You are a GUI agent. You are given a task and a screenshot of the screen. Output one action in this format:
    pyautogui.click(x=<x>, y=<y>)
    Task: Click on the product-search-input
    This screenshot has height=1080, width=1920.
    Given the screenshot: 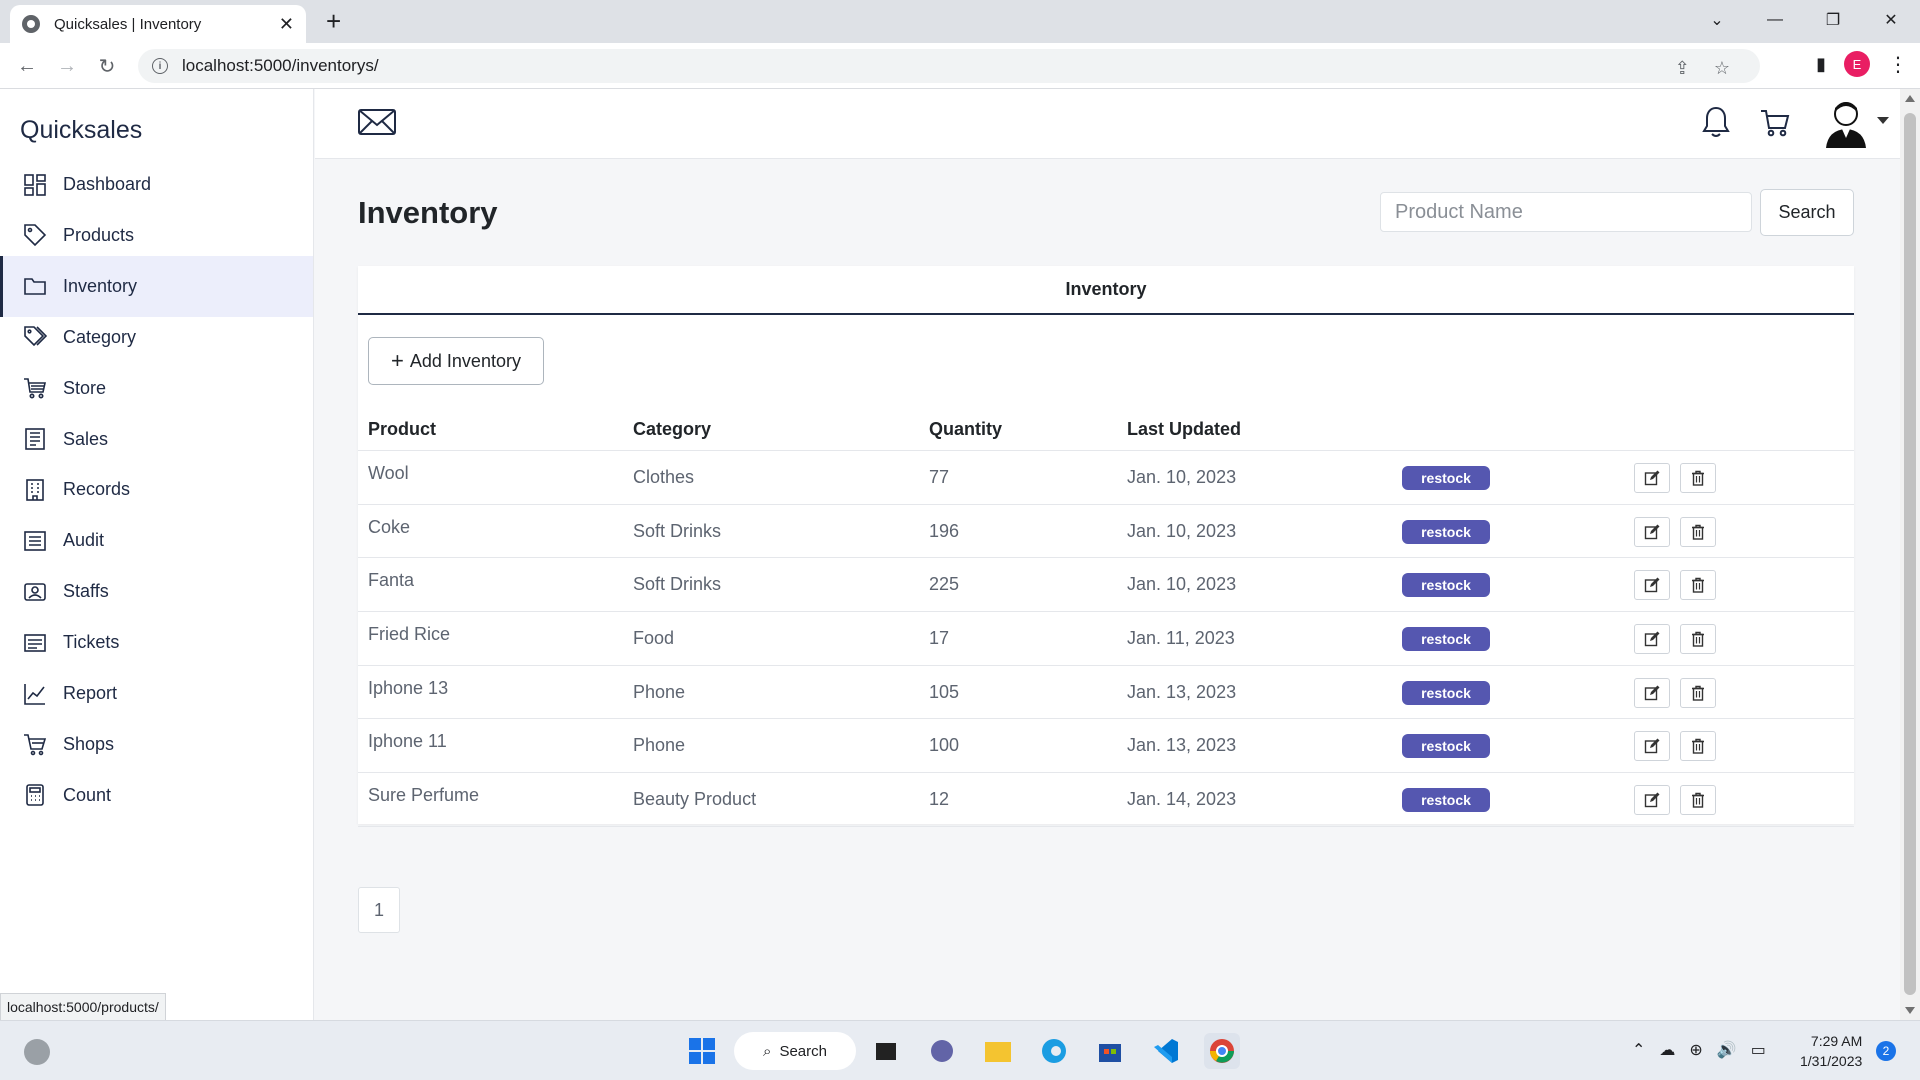 What is the action you would take?
    pyautogui.click(x=1566, y=212)
    